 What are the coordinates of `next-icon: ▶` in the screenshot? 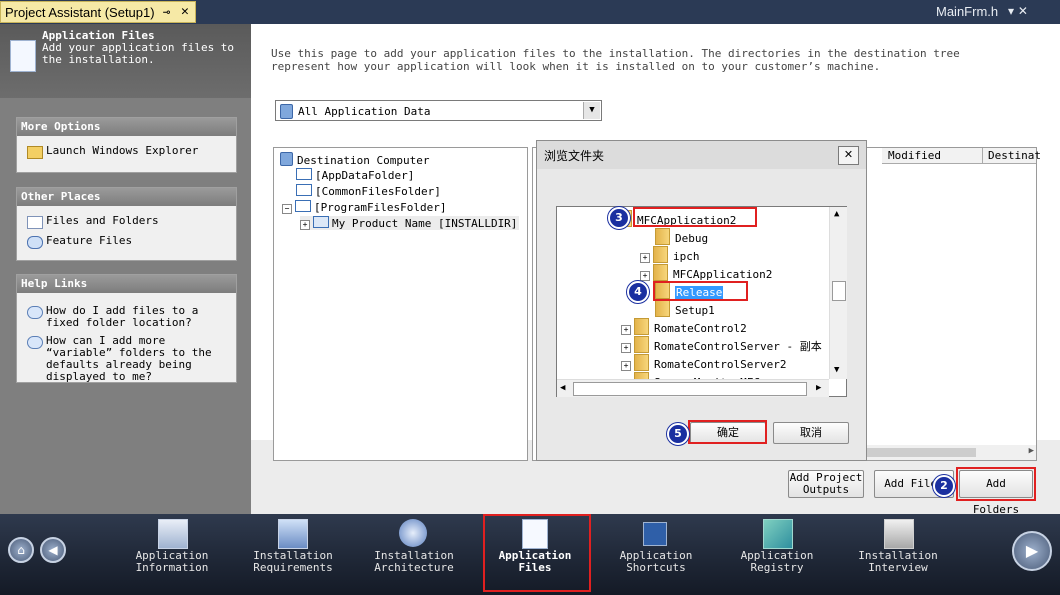 It's located at (1032, 551).